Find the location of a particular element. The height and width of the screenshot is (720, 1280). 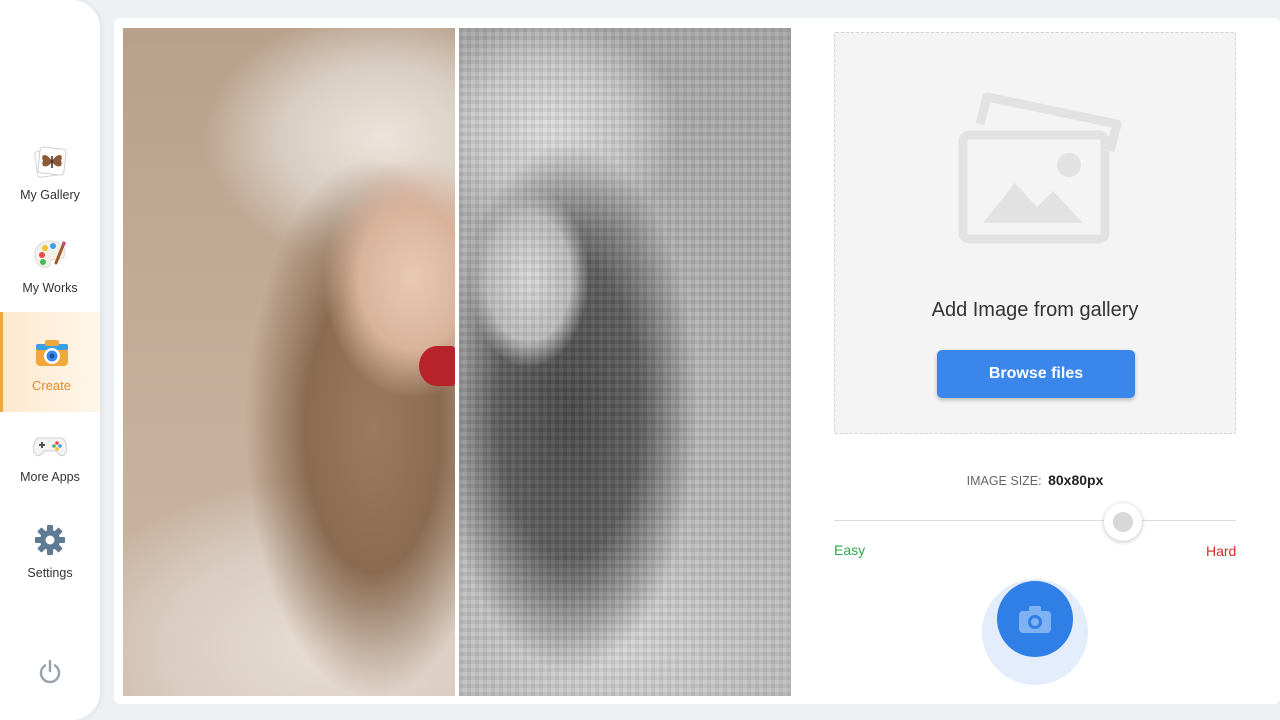

power-button is located at coordinates (50, 672).